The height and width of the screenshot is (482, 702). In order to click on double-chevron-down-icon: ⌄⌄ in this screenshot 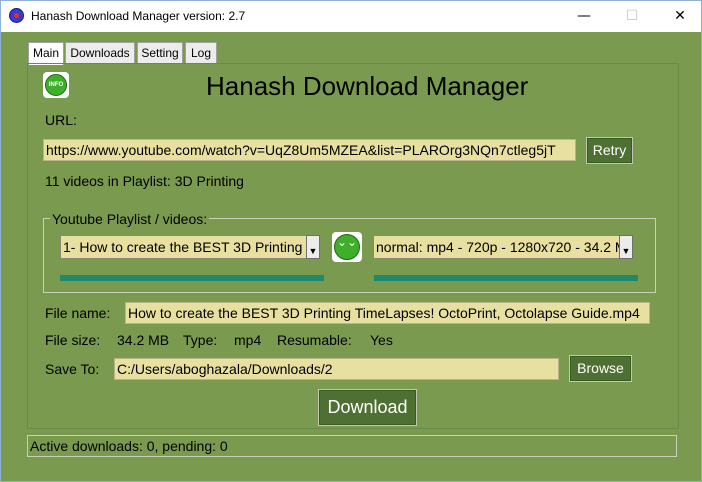, I will do `click(347, 247)`.